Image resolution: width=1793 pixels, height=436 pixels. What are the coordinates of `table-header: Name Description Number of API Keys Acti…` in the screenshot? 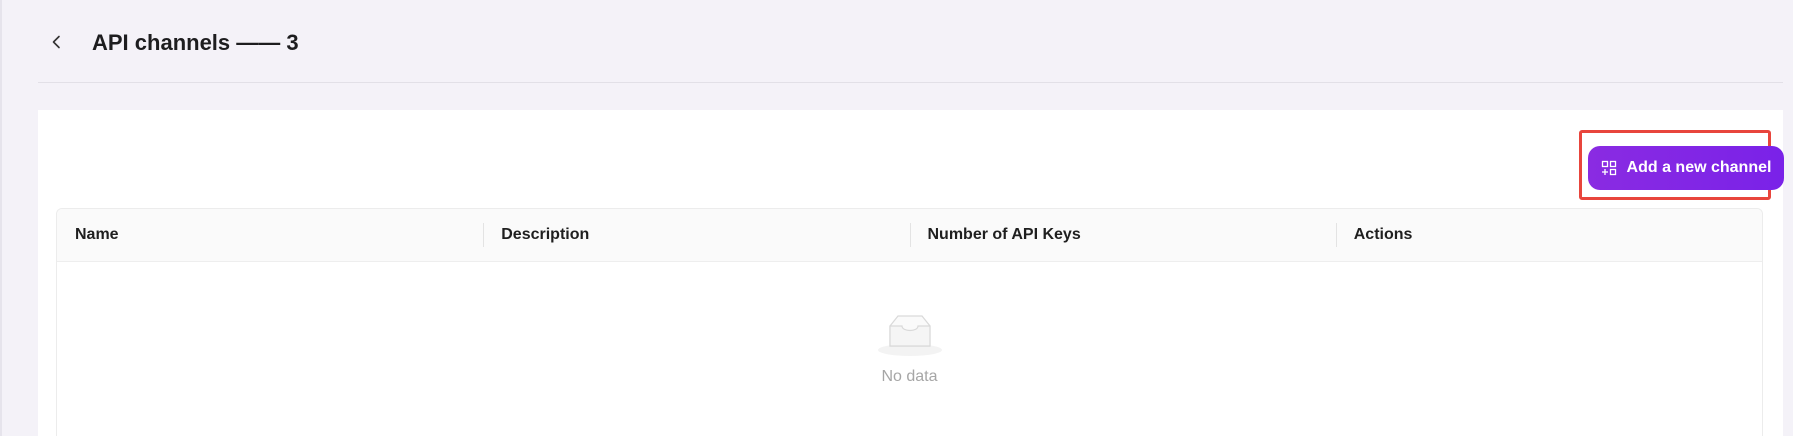 It's located at (909, 235).